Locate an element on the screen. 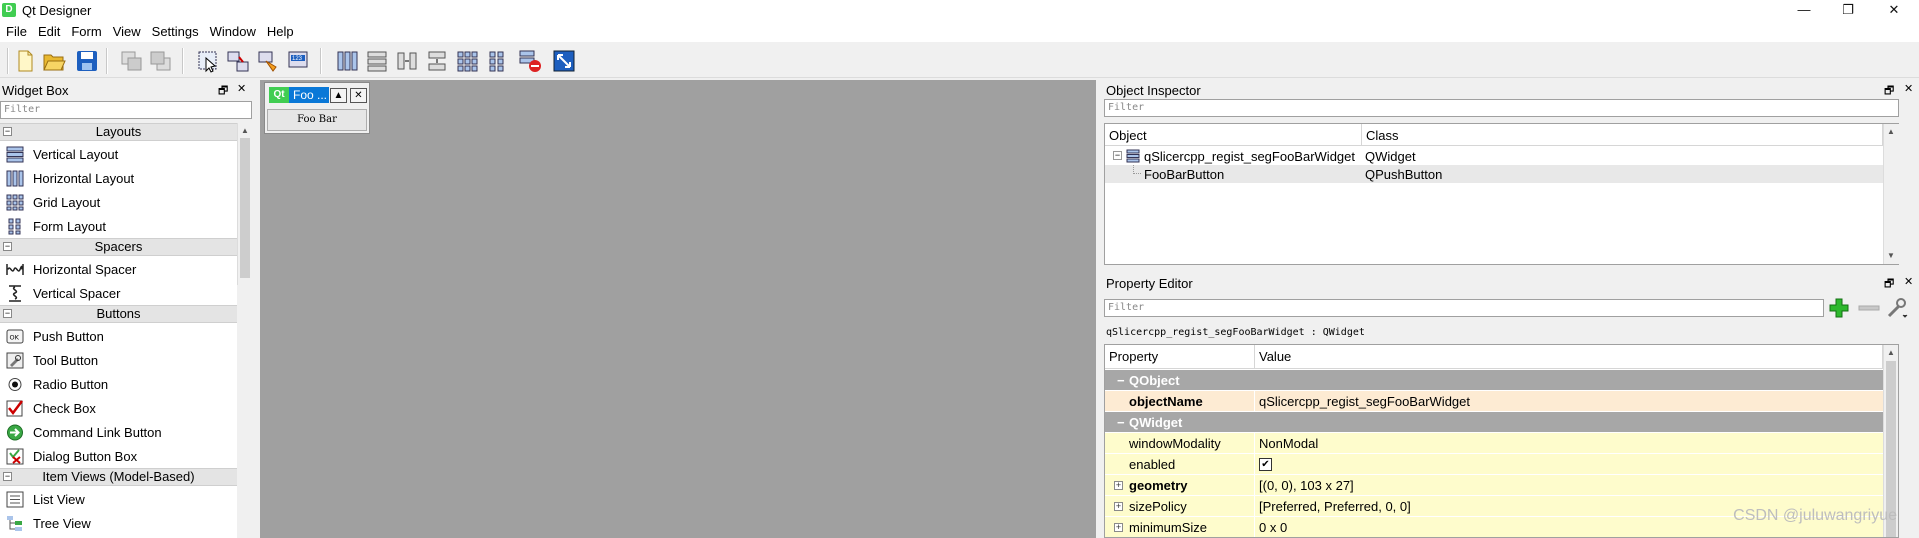 Image resolution: width=1919 pixels, height=538 pixels. svg-text: OK is located at coordinates (15, 338).